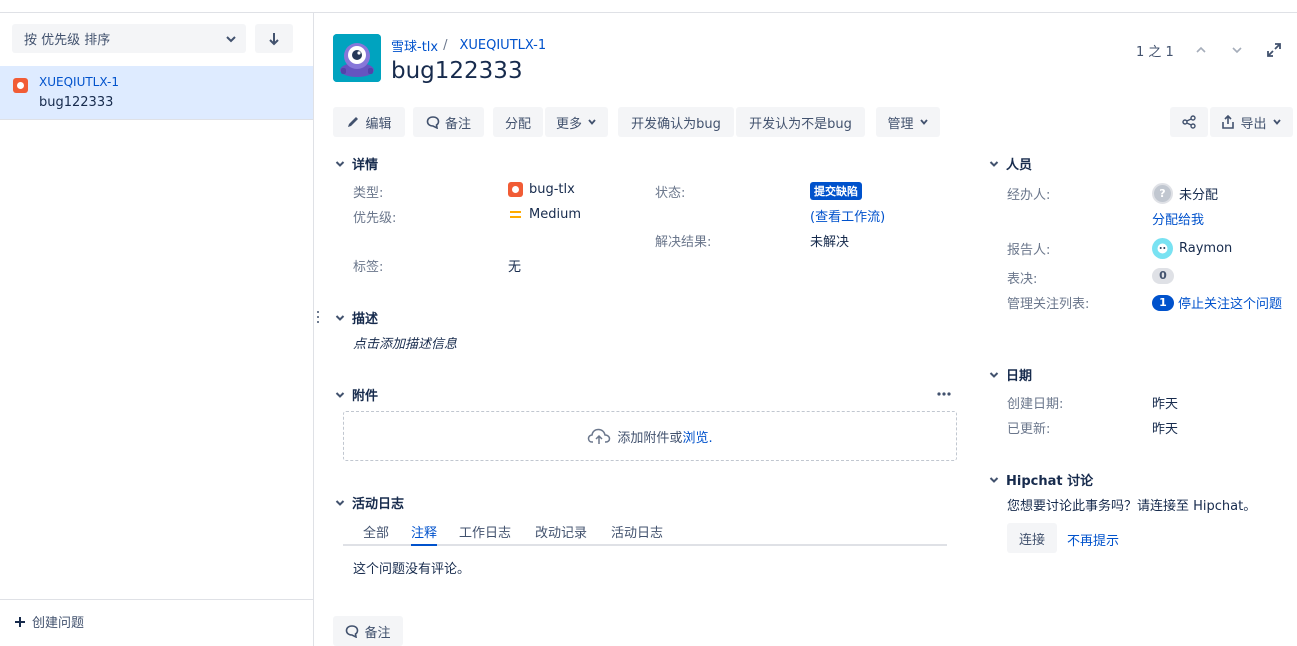  What do you see at coordinates (561, 531) in the screenshot?
I see `tab-history: 改动记录` at bounding box center [561, 531].